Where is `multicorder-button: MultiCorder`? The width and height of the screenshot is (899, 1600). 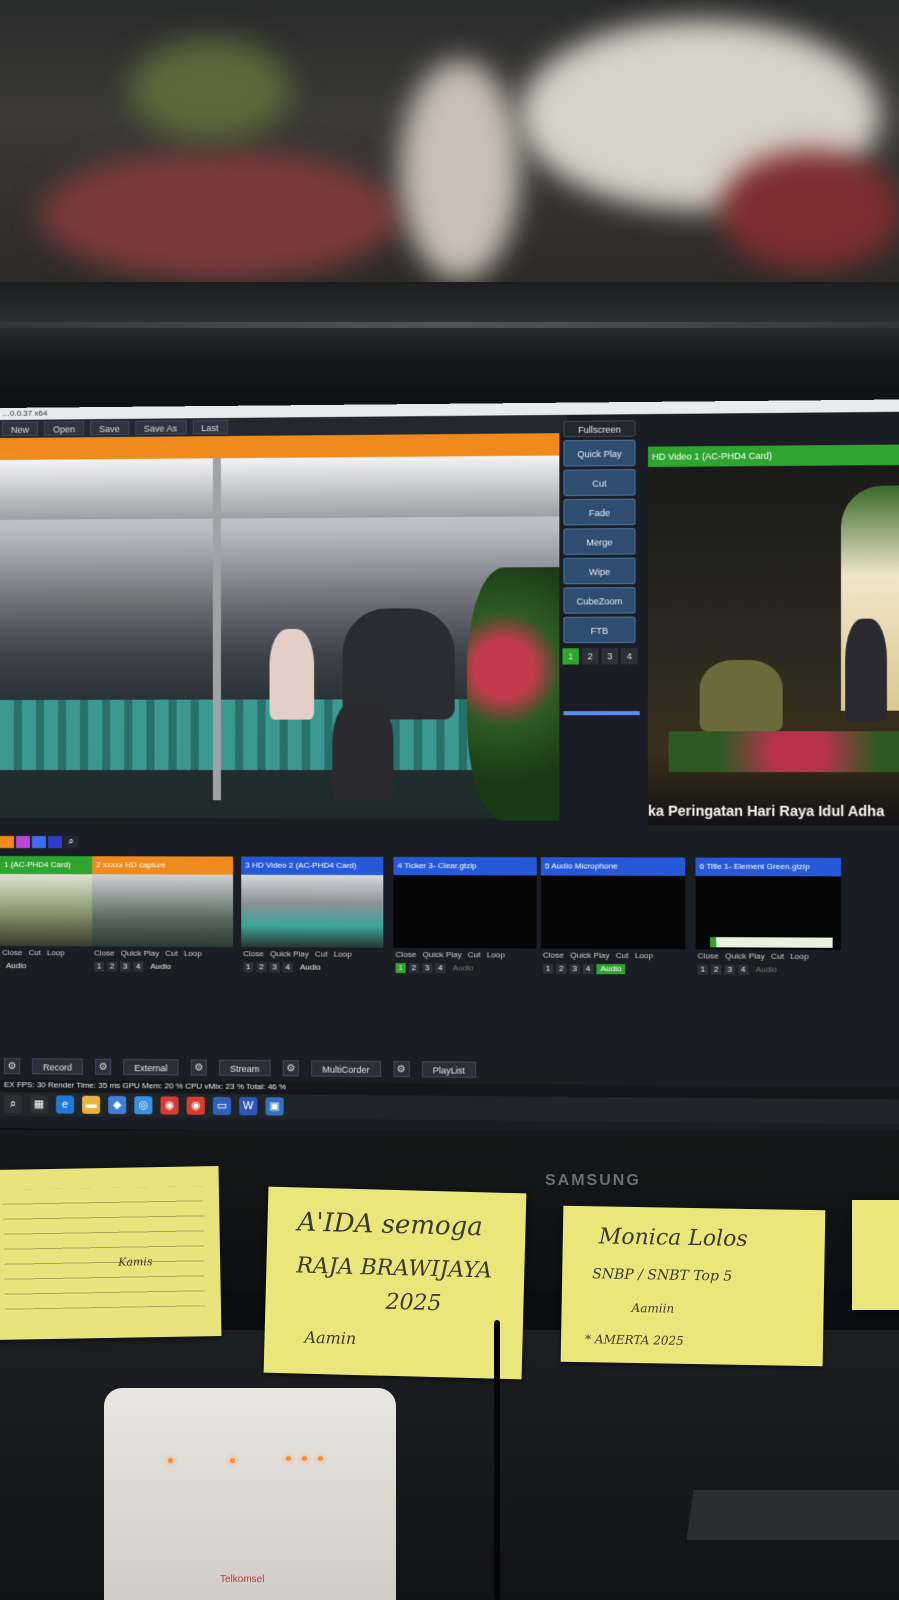
multicorder-button: MultiCorder is located at coordinates (346, 1069).